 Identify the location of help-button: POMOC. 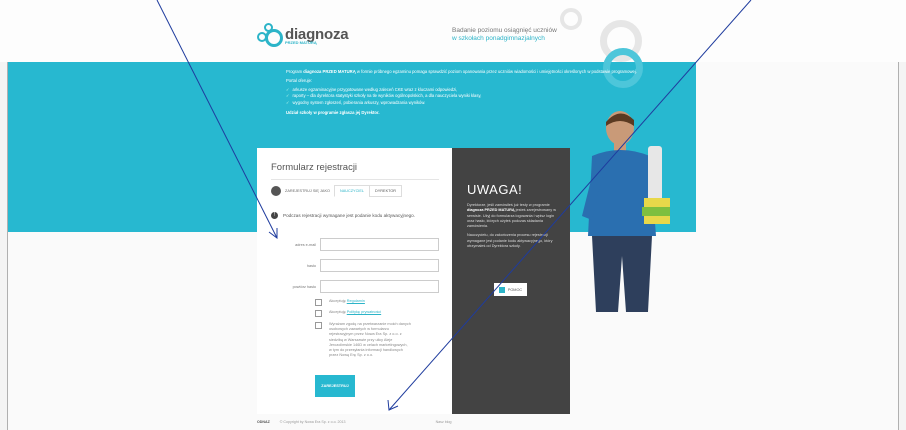
(510, 289).